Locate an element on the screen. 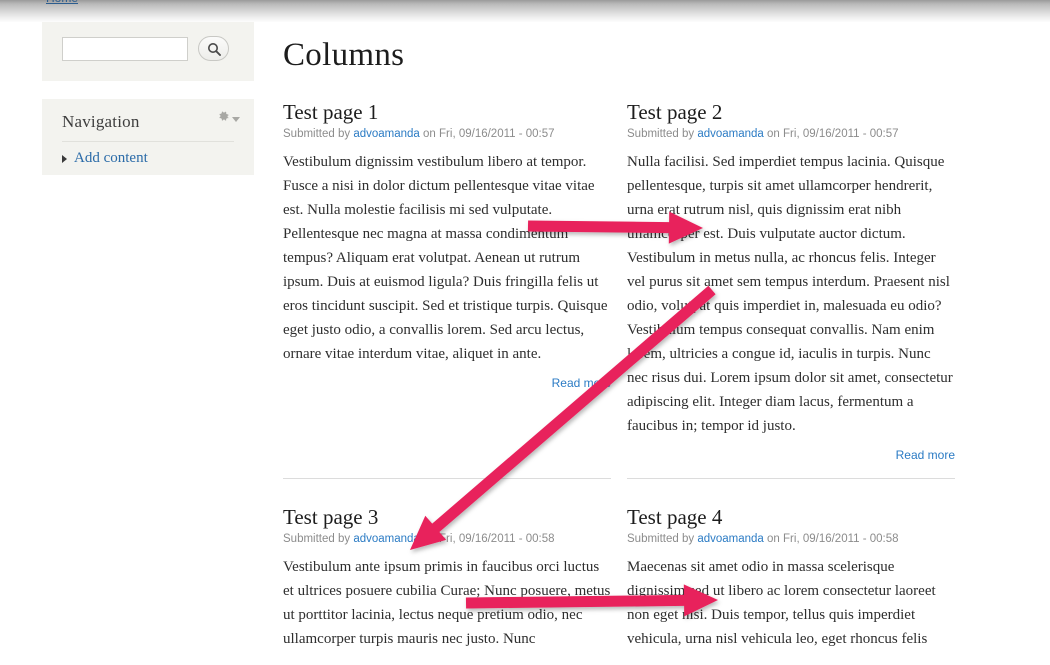 This screenshot has width=1050, height=665. browser-chrome-strip: Home is located at coordinates (525, 11).